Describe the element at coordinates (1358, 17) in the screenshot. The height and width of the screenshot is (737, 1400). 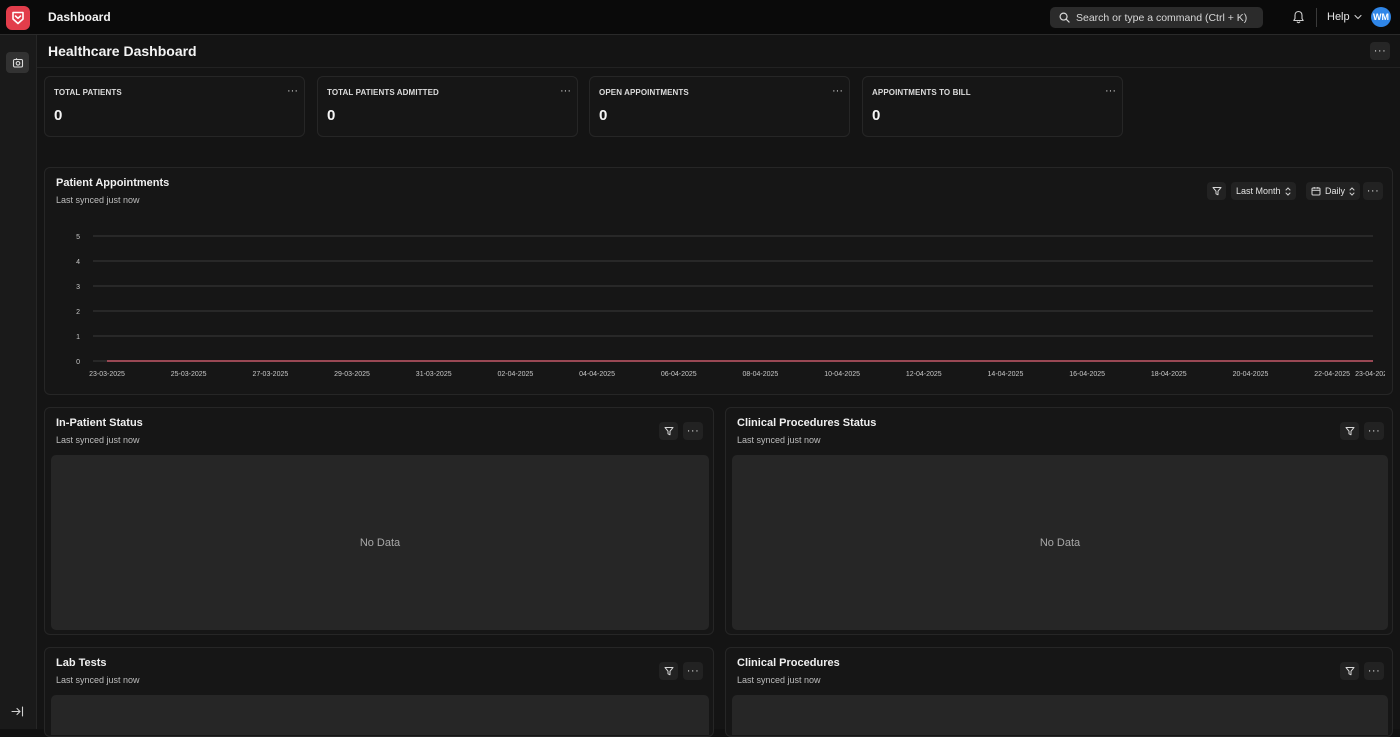
I see `chevron-down-icon` at that location.